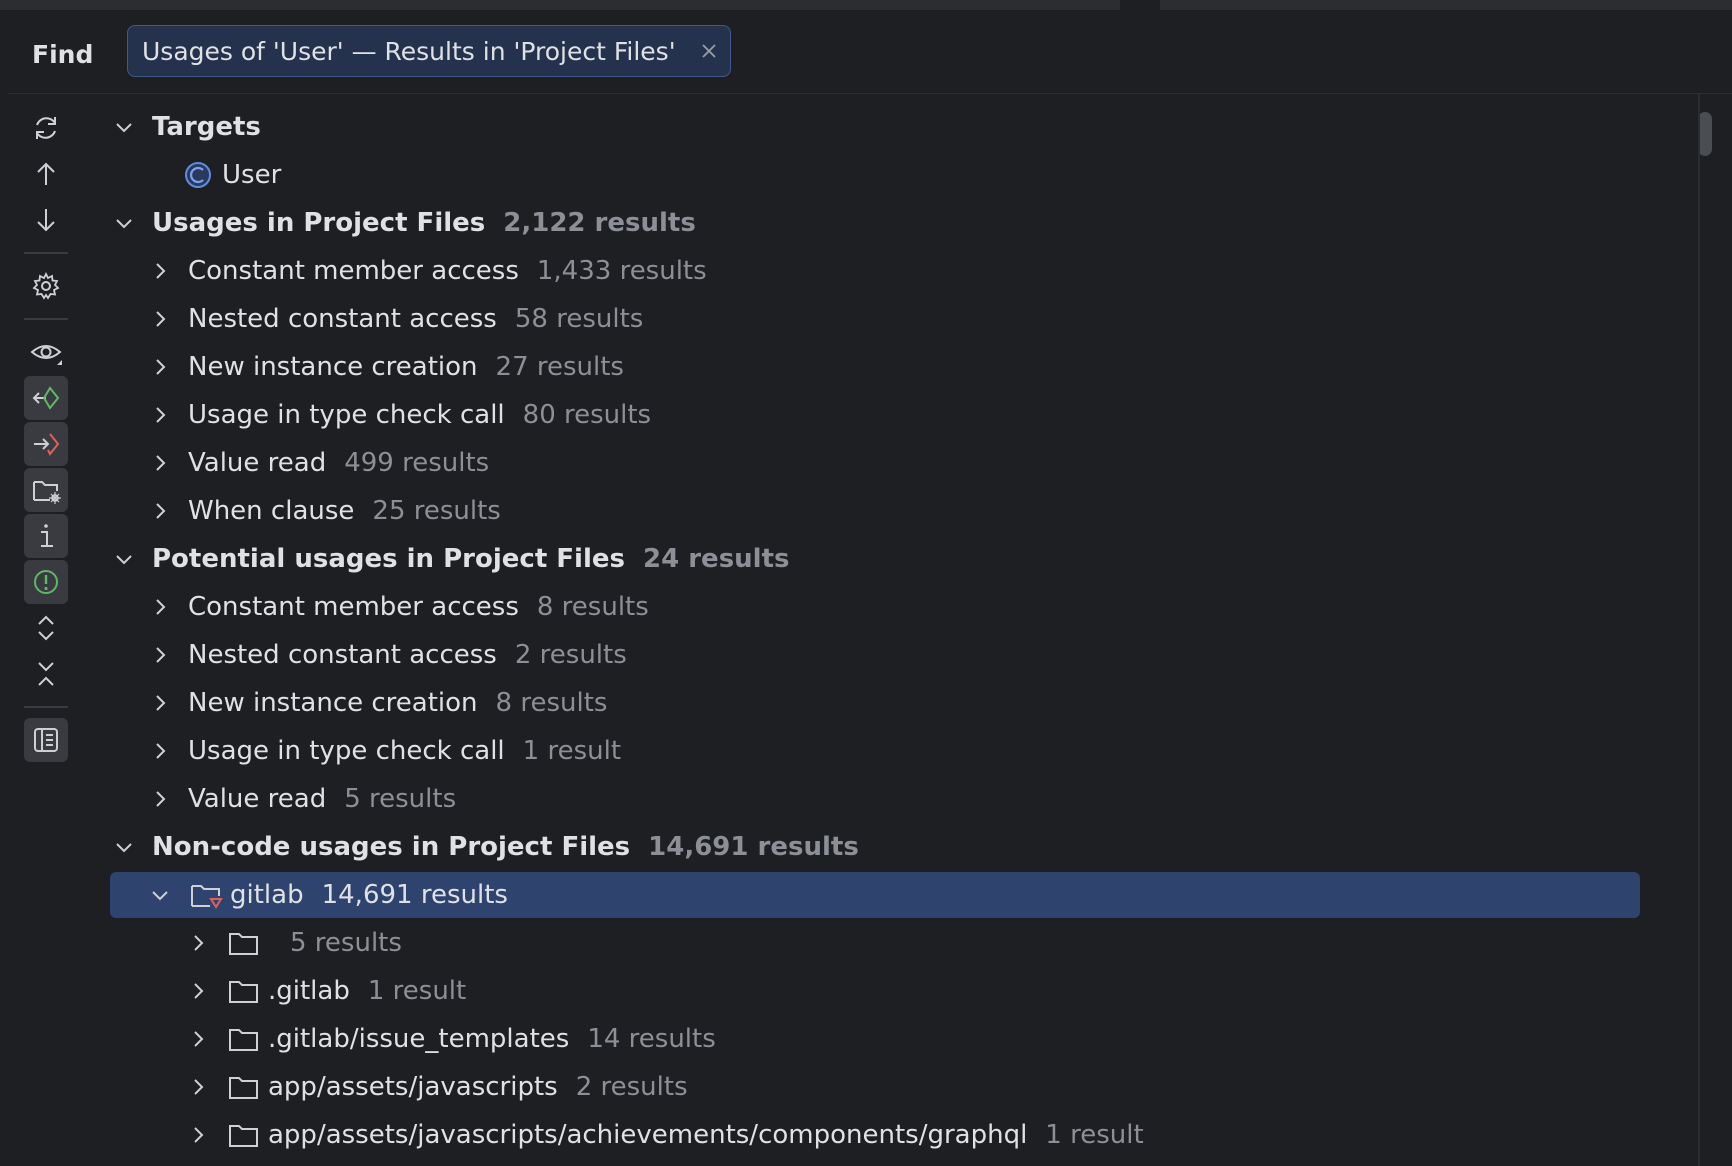 This screenshot has width=1732, height=1166. I want to click on node-label: Non-code usages in Project Files, so click(391, 847).